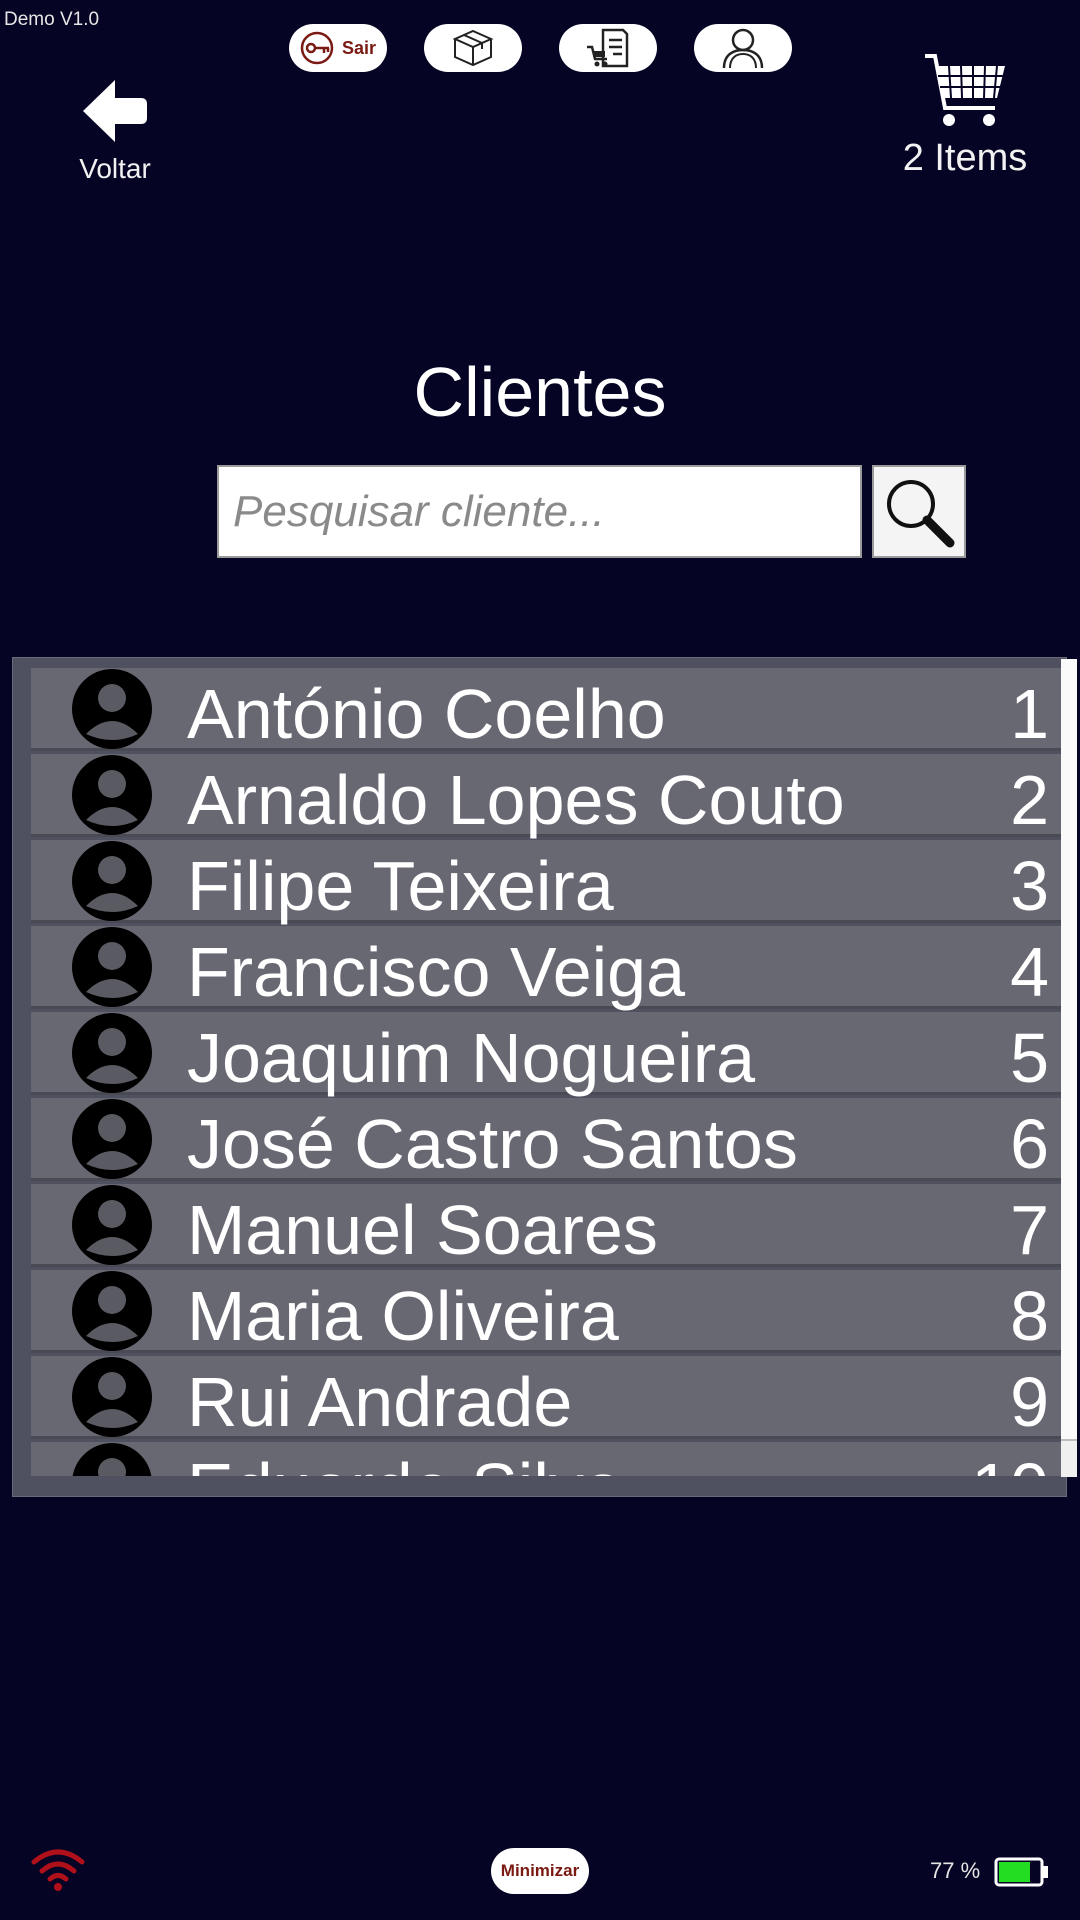  I want to click on app-version: Demo V1.0, so click(52, 19).